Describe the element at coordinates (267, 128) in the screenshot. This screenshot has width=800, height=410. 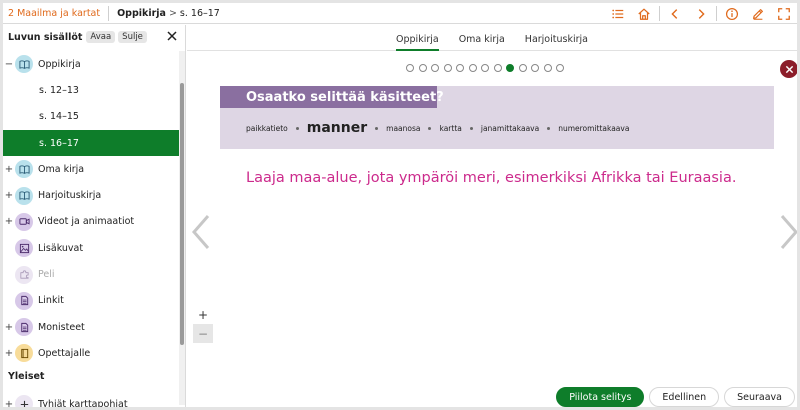
I see `term-item: paikkatieto` at that location.